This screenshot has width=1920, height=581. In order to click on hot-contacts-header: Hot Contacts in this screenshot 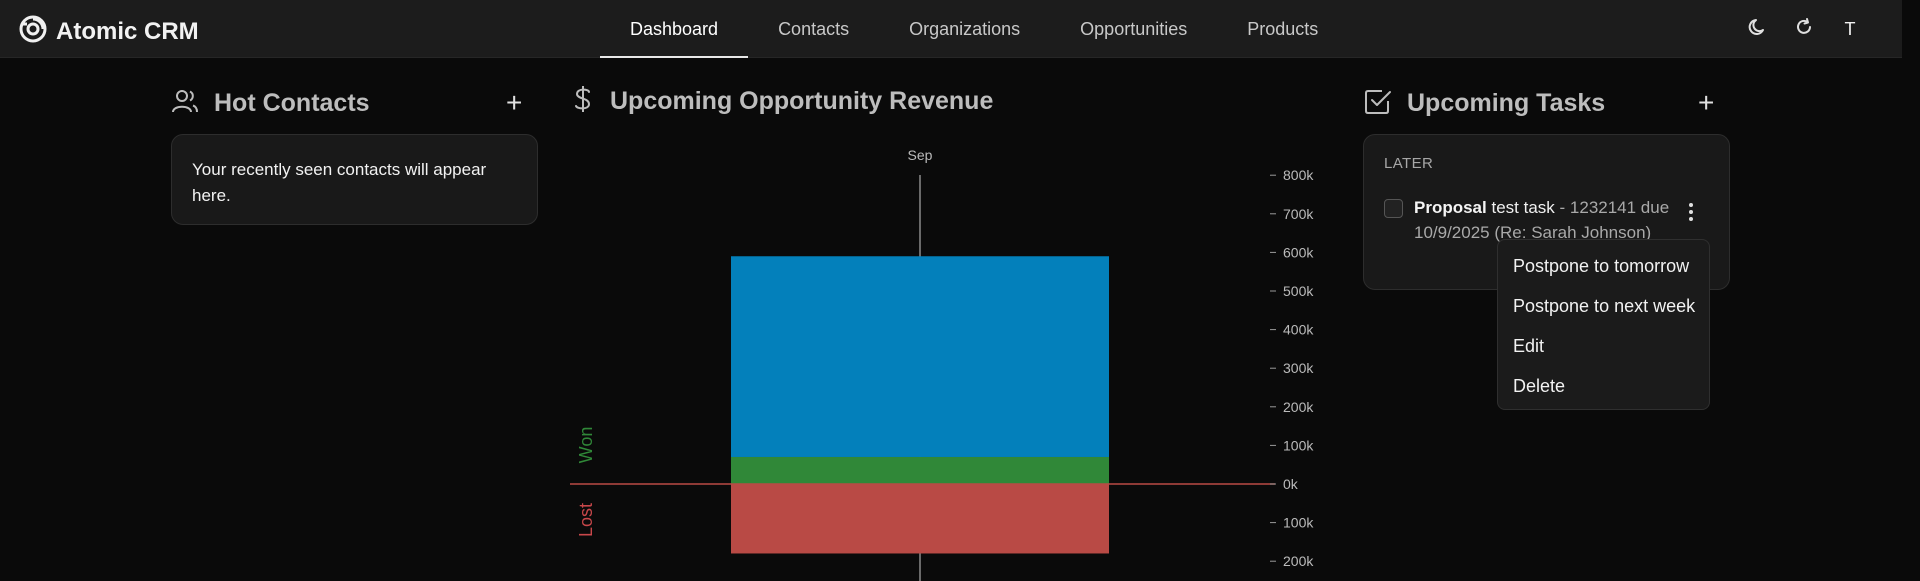, I will do `click(270, 103)`.